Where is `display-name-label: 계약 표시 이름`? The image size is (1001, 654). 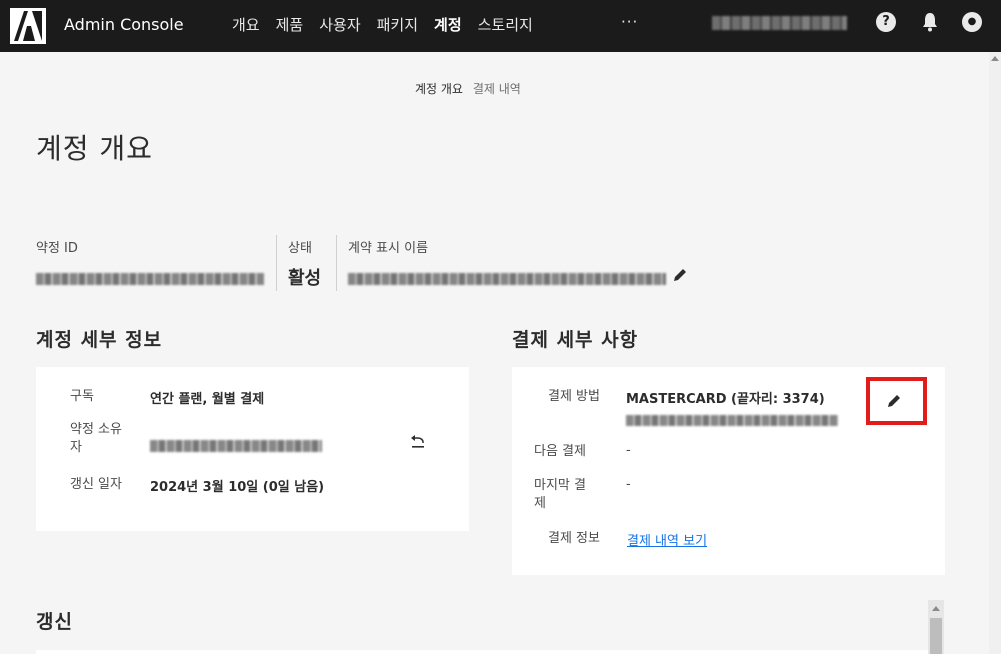 display-name-label: 계약 표시 이름 is located at coordinates (388, 248).